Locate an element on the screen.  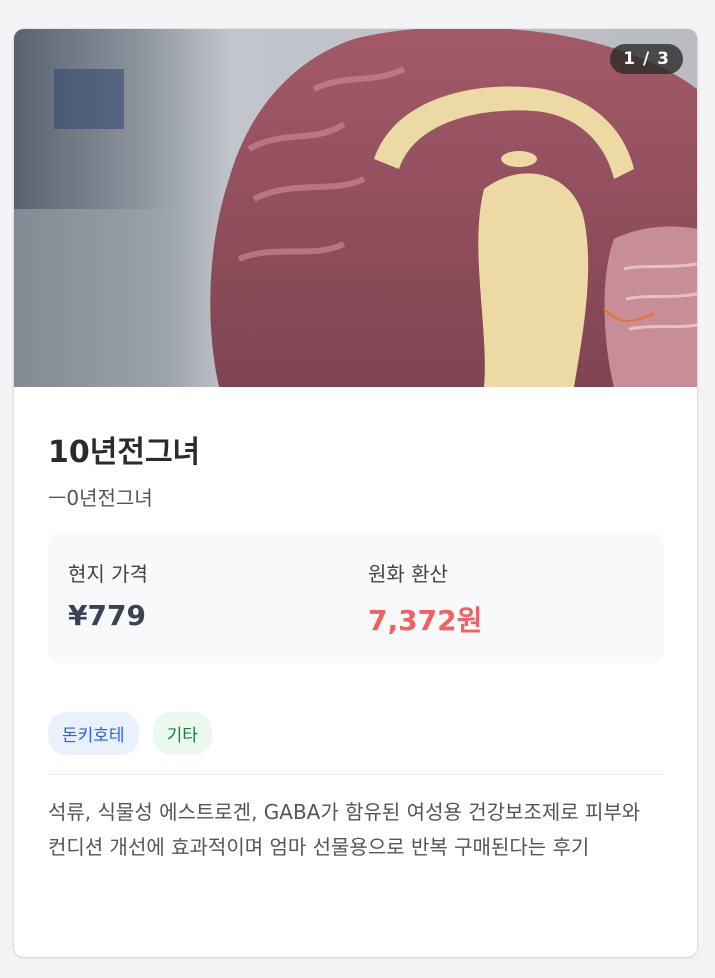
converted-price-value: 7,372원 is located at coordinates (425, 620).